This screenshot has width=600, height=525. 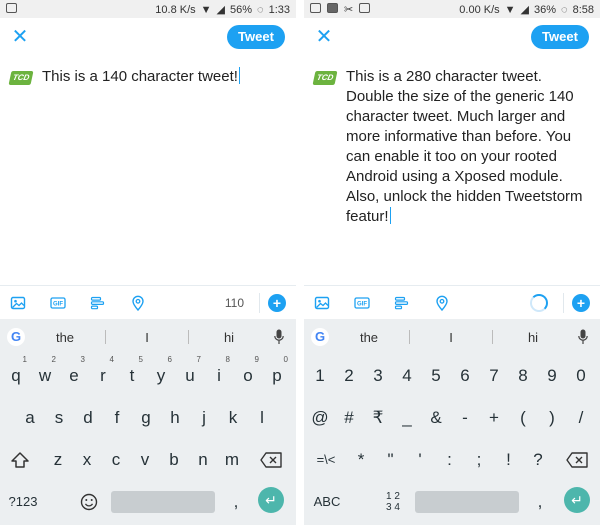 What do you see at coordinates (23, 502) in the screenshot?
I see `symbols-key: ?123` at bounding box center [23, 502].